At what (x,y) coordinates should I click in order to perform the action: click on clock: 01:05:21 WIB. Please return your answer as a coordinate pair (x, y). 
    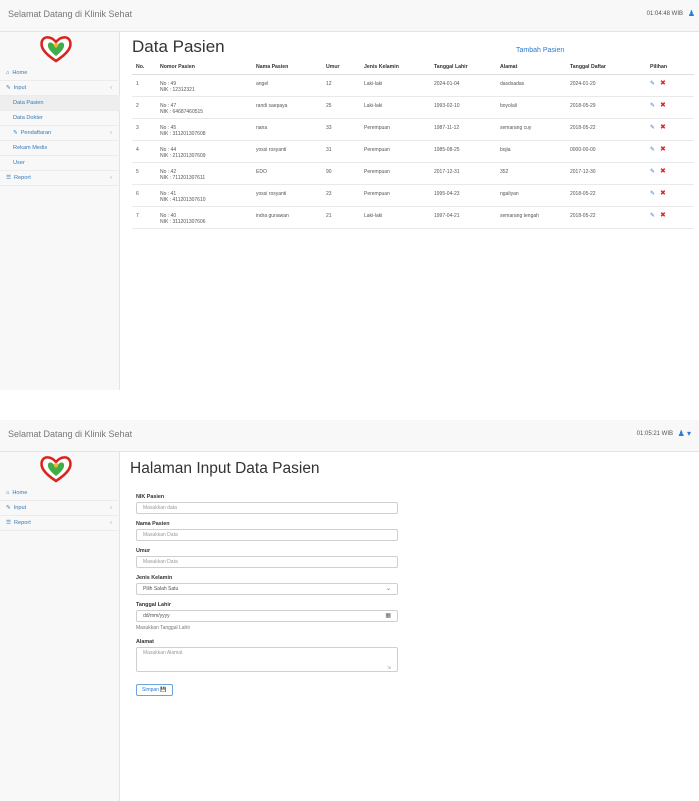
    Looking at the image, I should click on (654, 434).